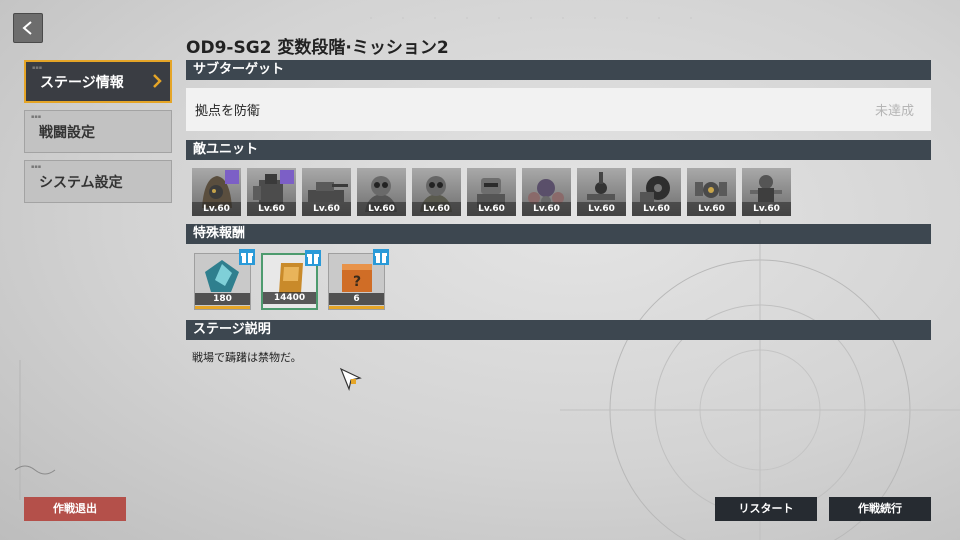 This screenshot has width=960, height=540. Describe the element at coordinates (317, 48) in the screenshot. I see `page-title: OD9-SG2 変数段階·ミッション2` at that location.